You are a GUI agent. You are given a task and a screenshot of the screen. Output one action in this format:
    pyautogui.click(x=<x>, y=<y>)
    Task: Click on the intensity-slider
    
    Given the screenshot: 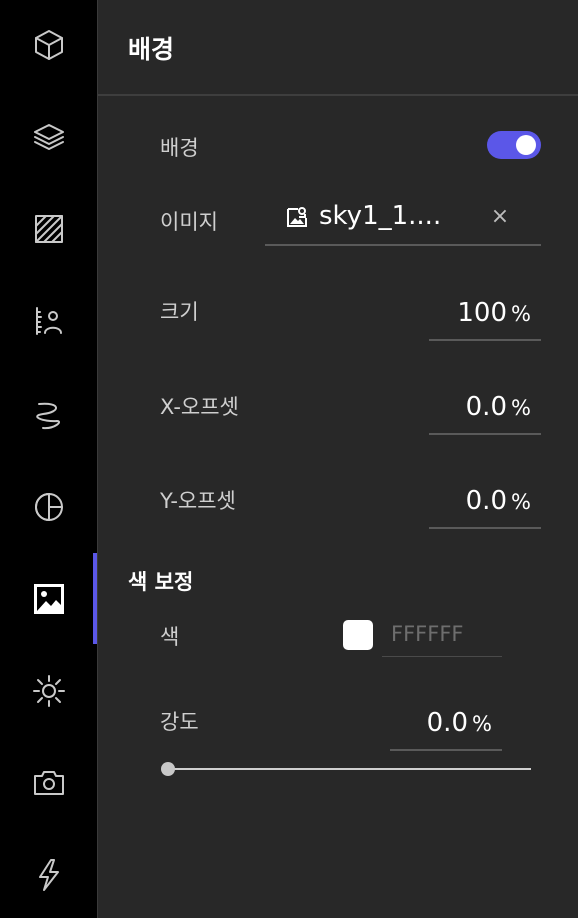 What is the action you would take?
    pyautogui.click(x=346, y=769)
    